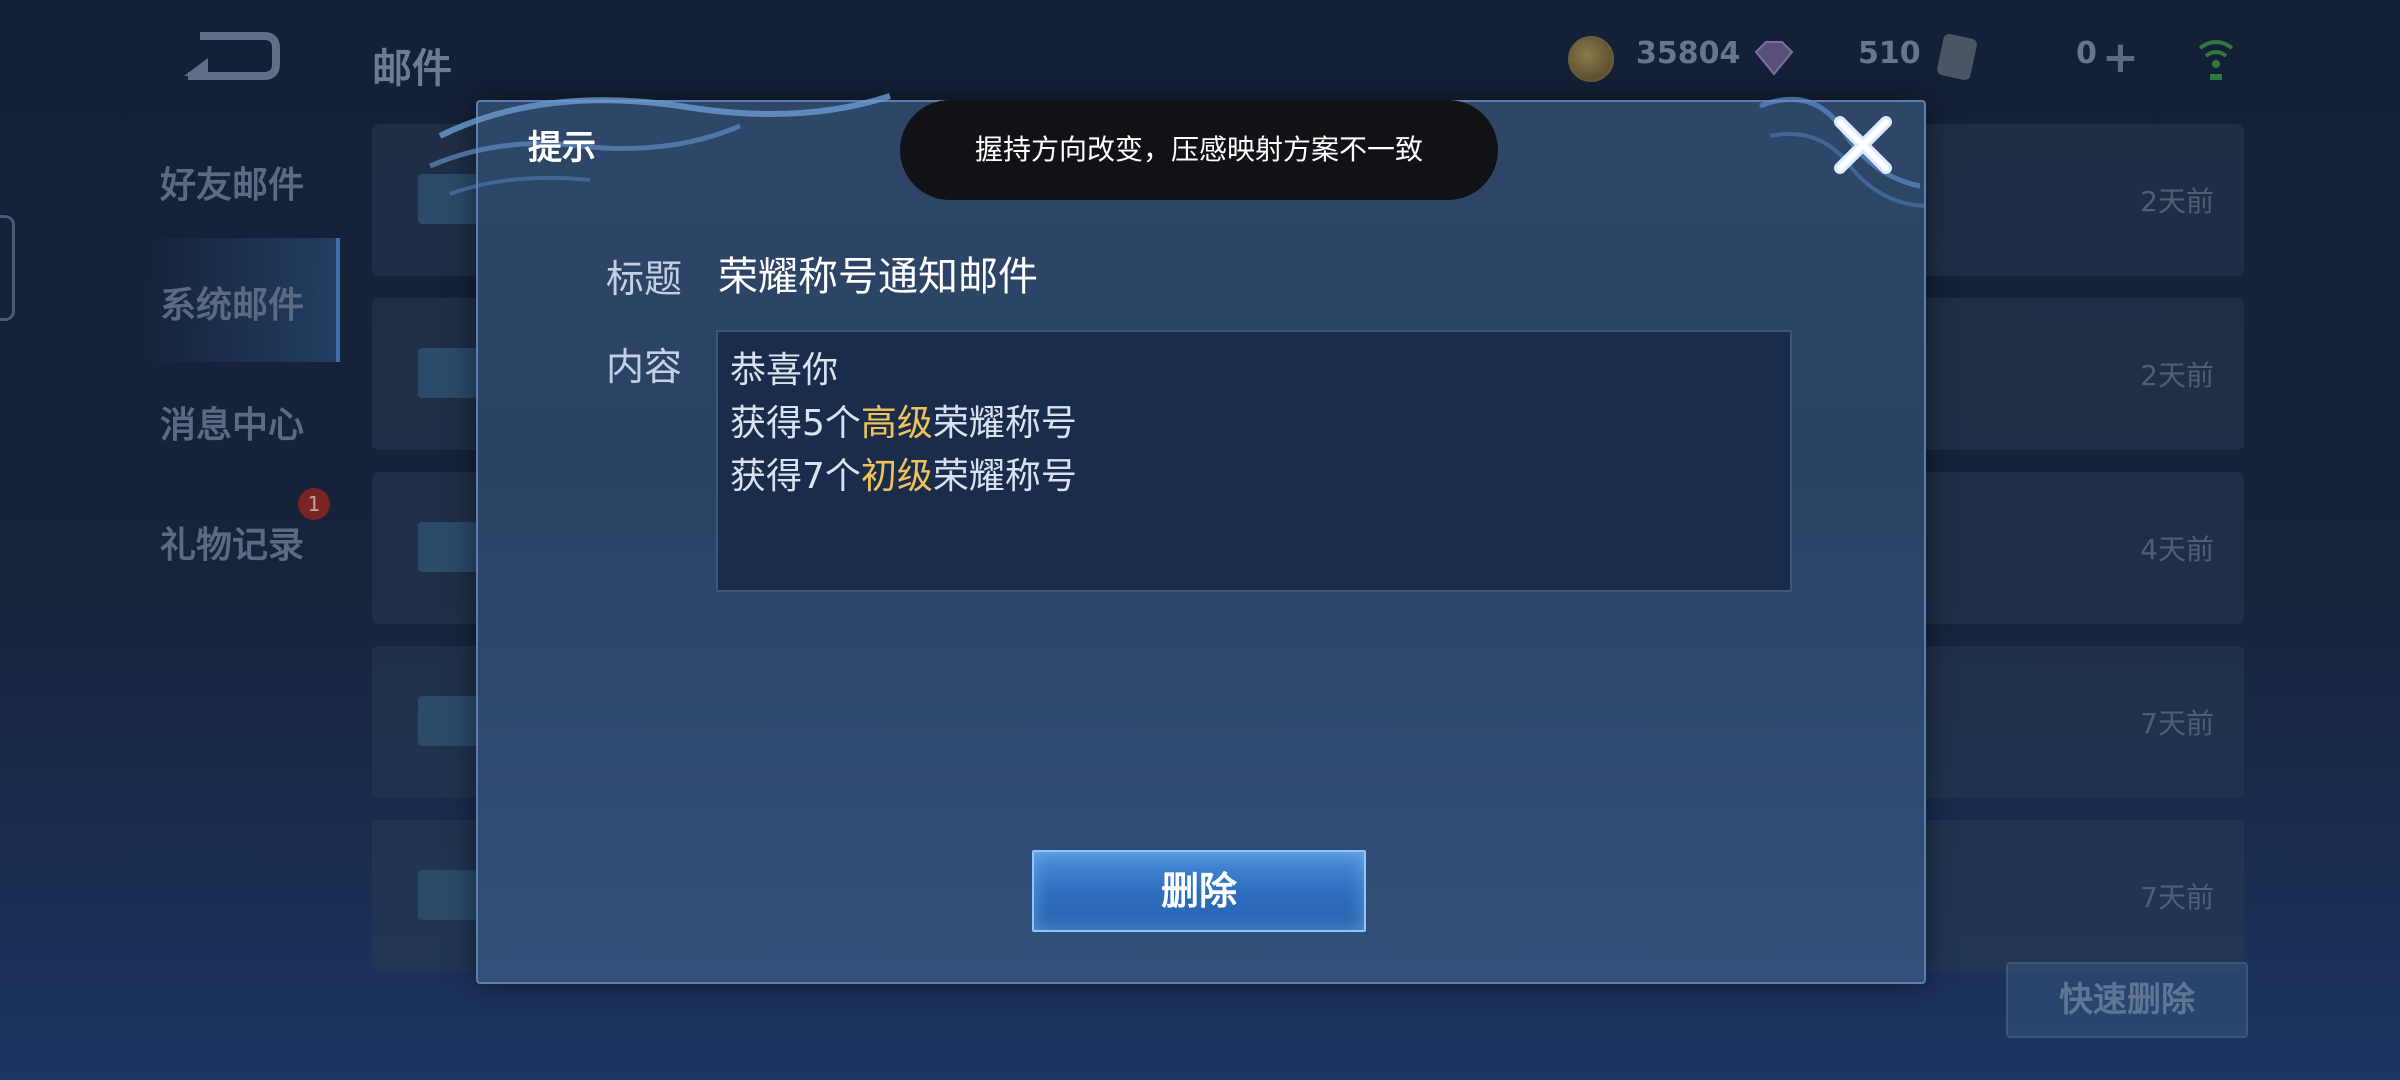 The width and height of the screenshot is (2400, 1080). What do you see at coordinates (1199, 891) in the screenshot?
I see `delete-button: 删除` at bounding box center [1199, 891].